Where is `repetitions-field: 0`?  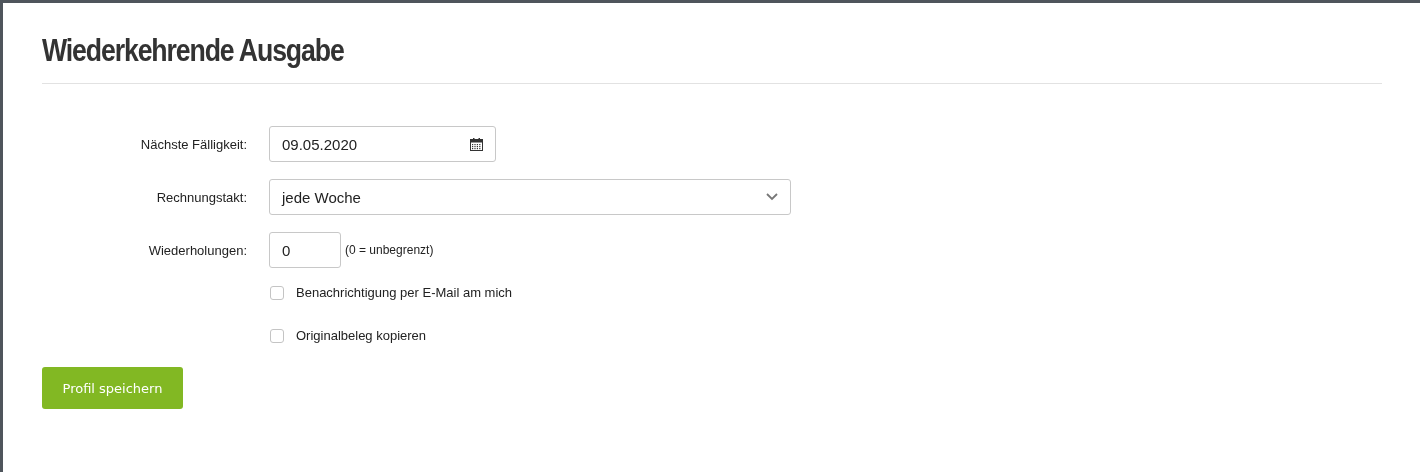
repetitions-field: 0 is located at coordinates (305, 250).